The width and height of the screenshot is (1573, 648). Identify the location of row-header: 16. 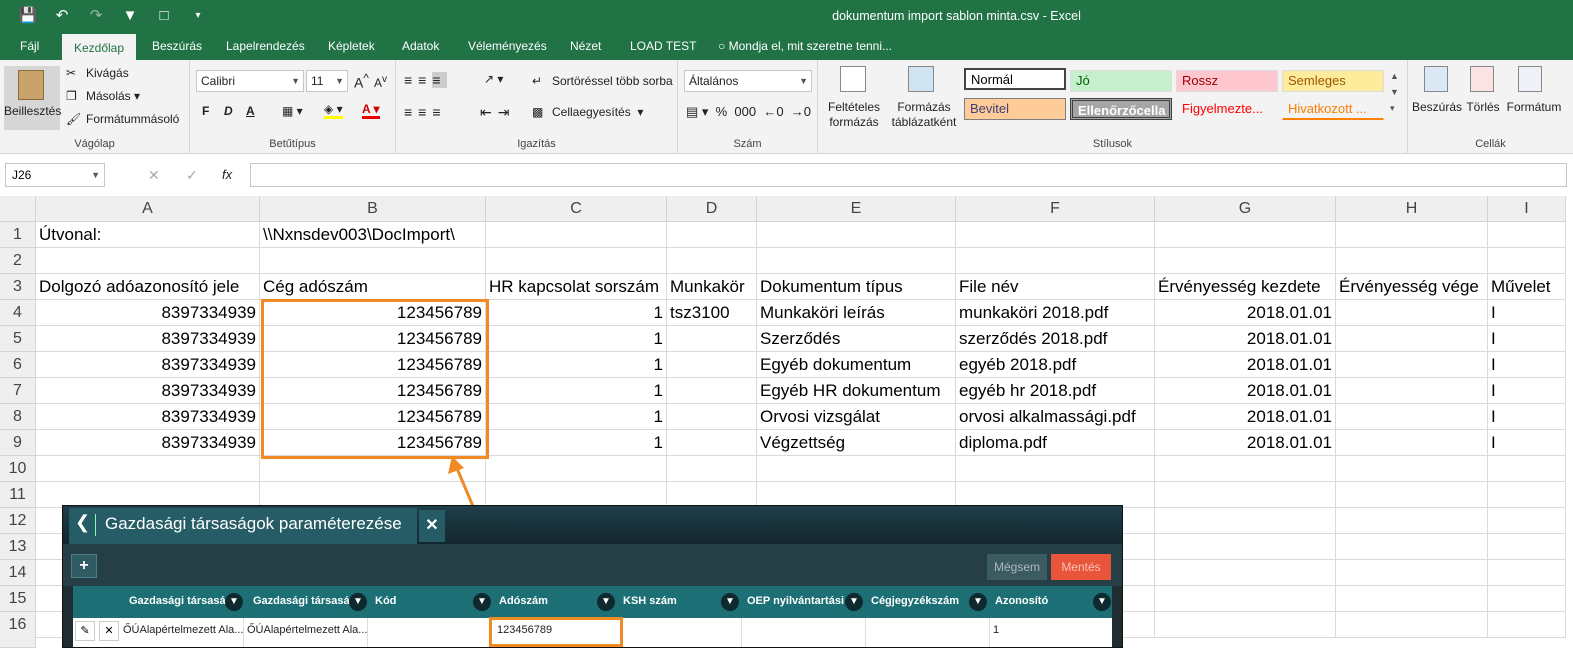
(18, 630).